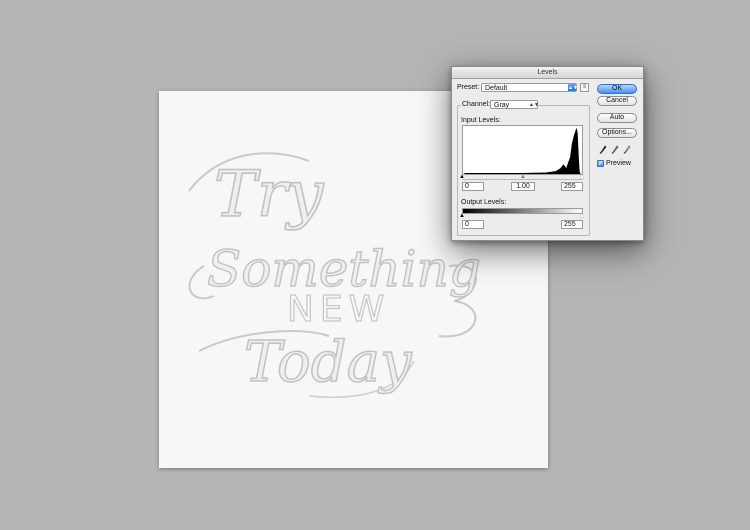 The height and width of the screenshot is (530, 750). I want to click on dialog-title: Levels, so click(547, 73).